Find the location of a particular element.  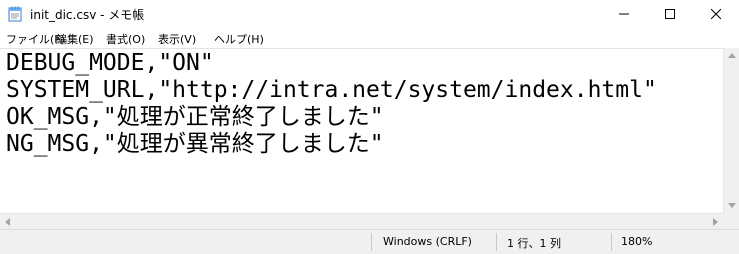

notepad-icon is located at coordinates (15, 14).